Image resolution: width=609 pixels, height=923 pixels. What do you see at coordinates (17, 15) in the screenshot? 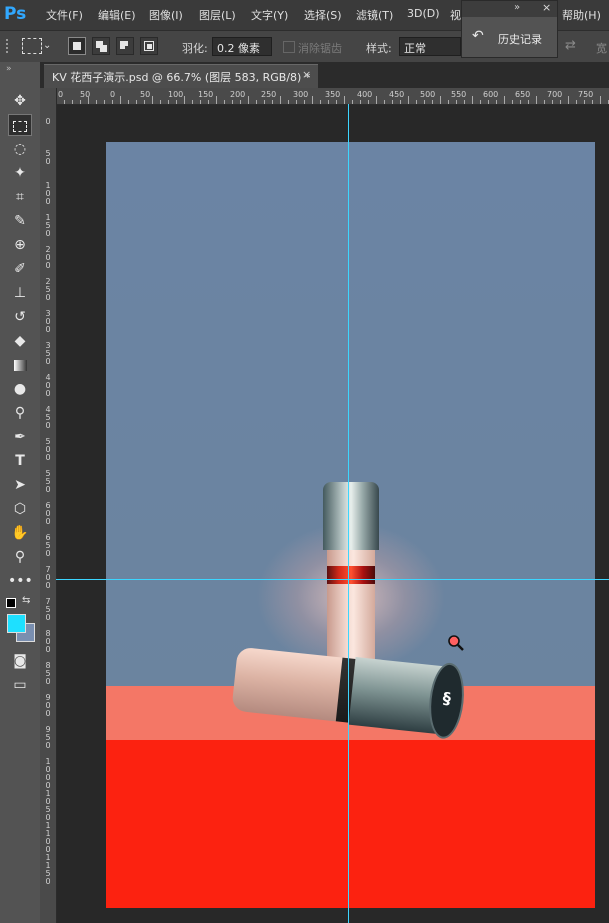
I see `photoshop-logo: Ps` at bounding box center [17, 15].